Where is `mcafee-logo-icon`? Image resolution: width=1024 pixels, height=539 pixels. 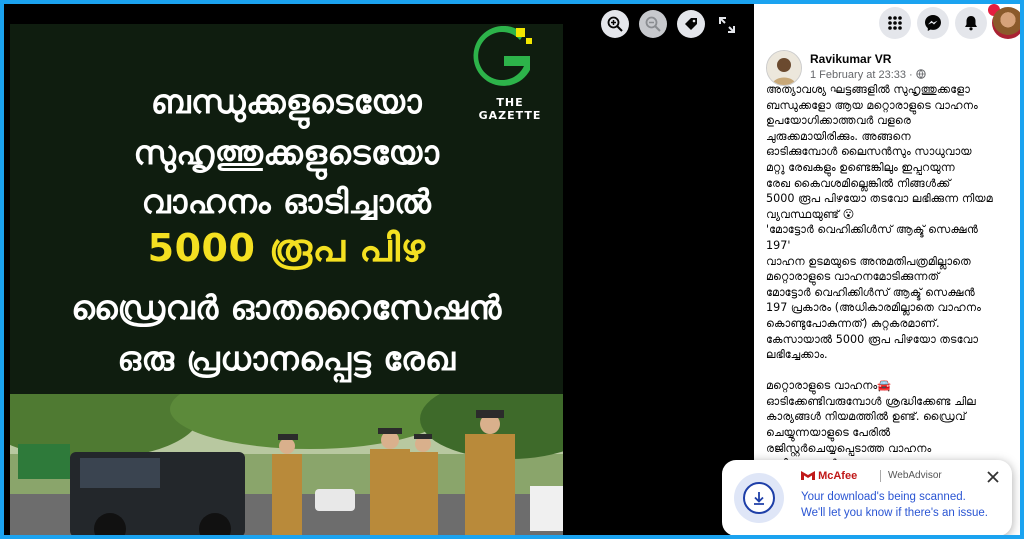
mcafee-logo-icon is located at coordinates (808, 475).